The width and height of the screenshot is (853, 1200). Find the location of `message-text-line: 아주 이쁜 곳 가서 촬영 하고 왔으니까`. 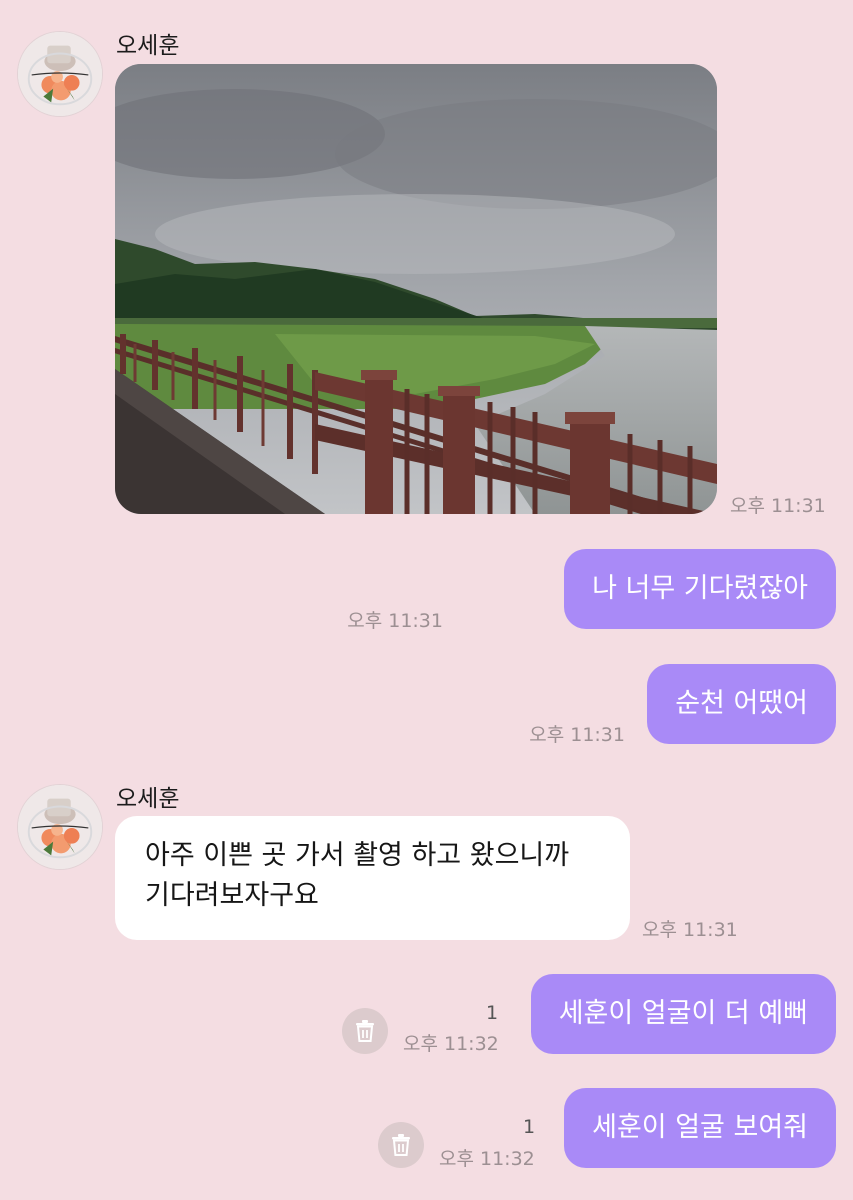

message-text-line: 아주 이쁜 곳 가서 촬영 하고 왔으니까 is located at coordinates (357, 855).